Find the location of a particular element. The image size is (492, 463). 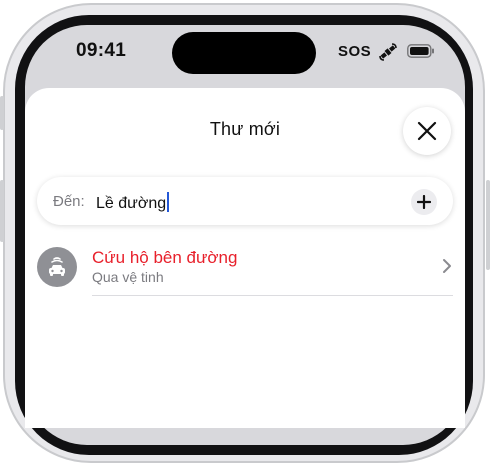

satellite-icon is located at coordinates (388, 52).